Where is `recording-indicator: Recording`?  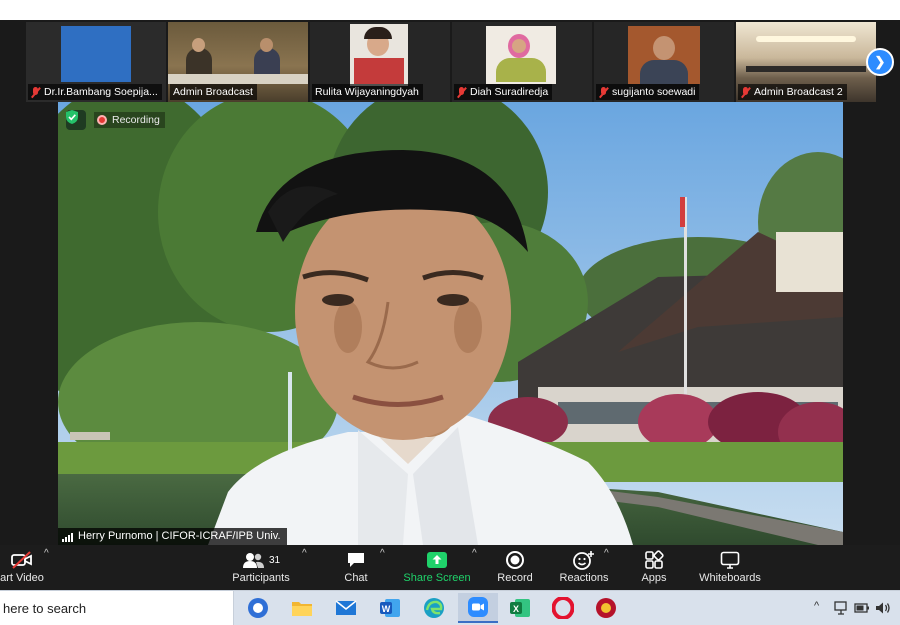 recording-indicator: Recording is located at coordinates (129, 120).